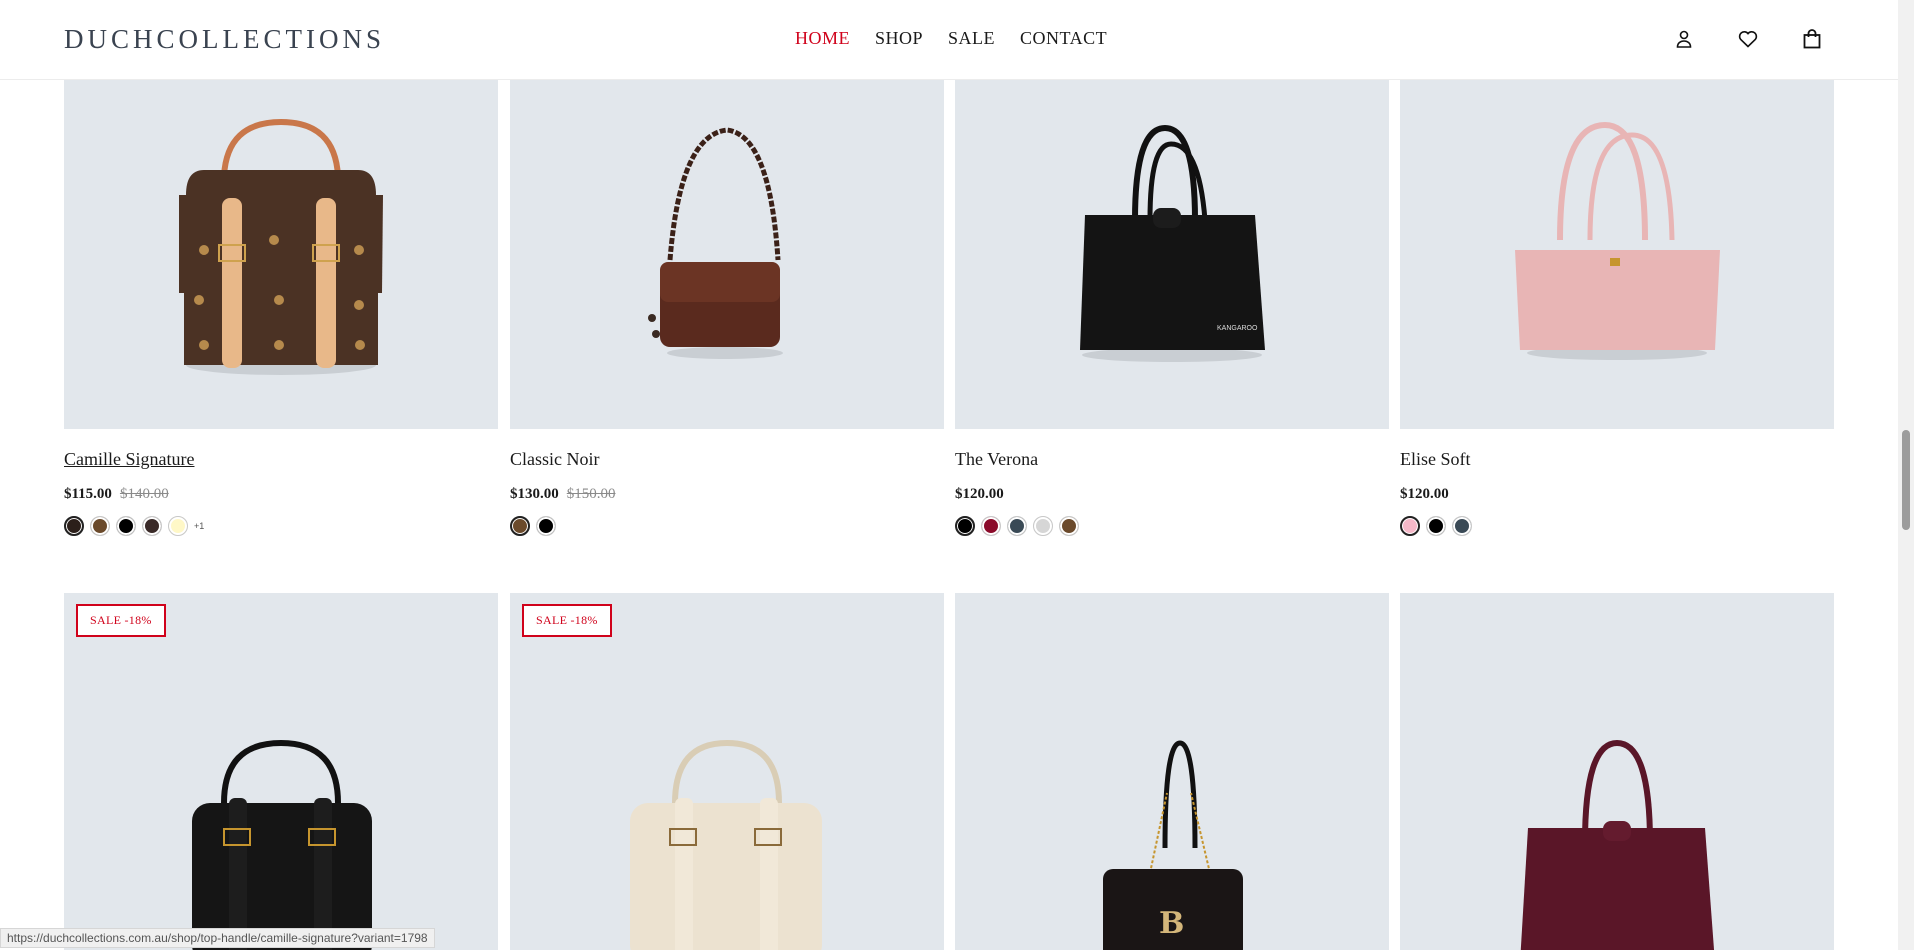  I want to click on product-image: B, so click(1172, 771).